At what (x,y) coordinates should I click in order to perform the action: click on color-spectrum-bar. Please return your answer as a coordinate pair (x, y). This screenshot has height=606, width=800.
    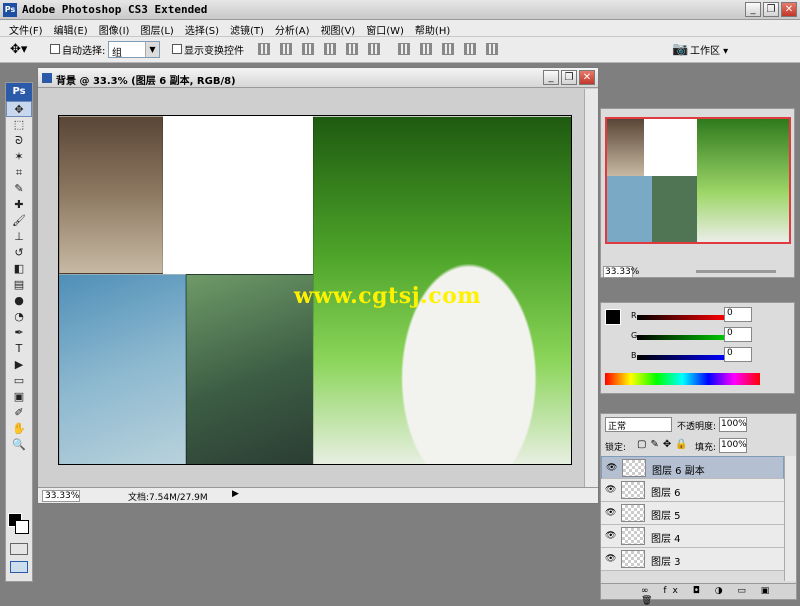
    Looking at the image, I should click on (682, 379).